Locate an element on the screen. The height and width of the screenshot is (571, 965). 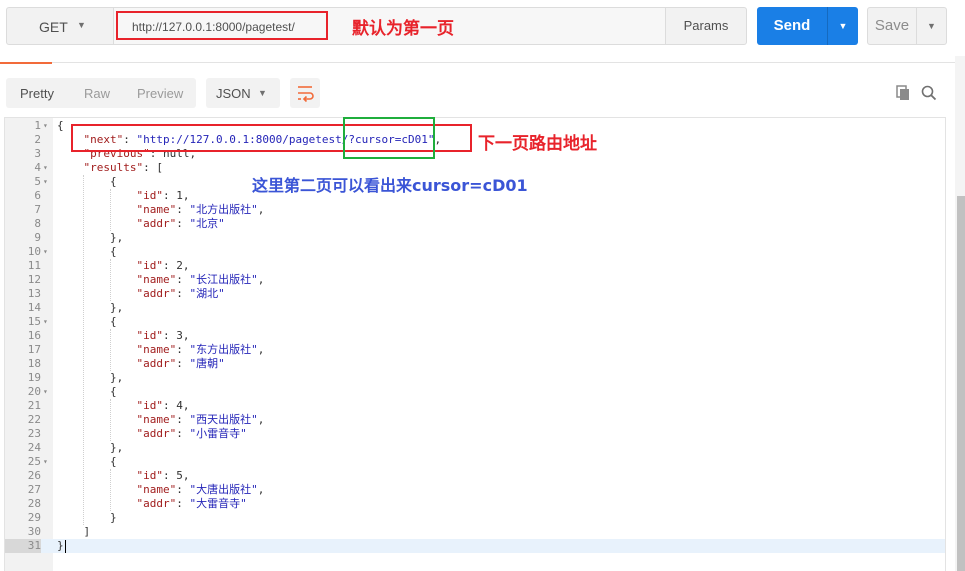
tab-pretty: Pretty is located at coordinates (37, 93).